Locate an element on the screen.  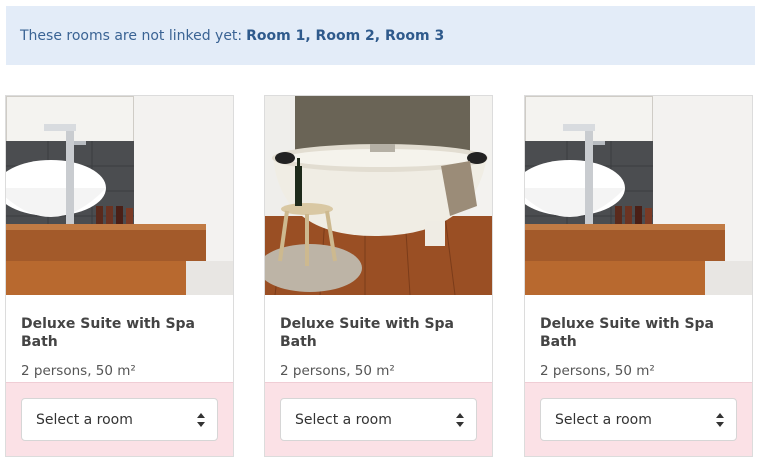
unlinked-room-list: Room 1, Room 2, Room 3 is located at coordinates (345, 35).